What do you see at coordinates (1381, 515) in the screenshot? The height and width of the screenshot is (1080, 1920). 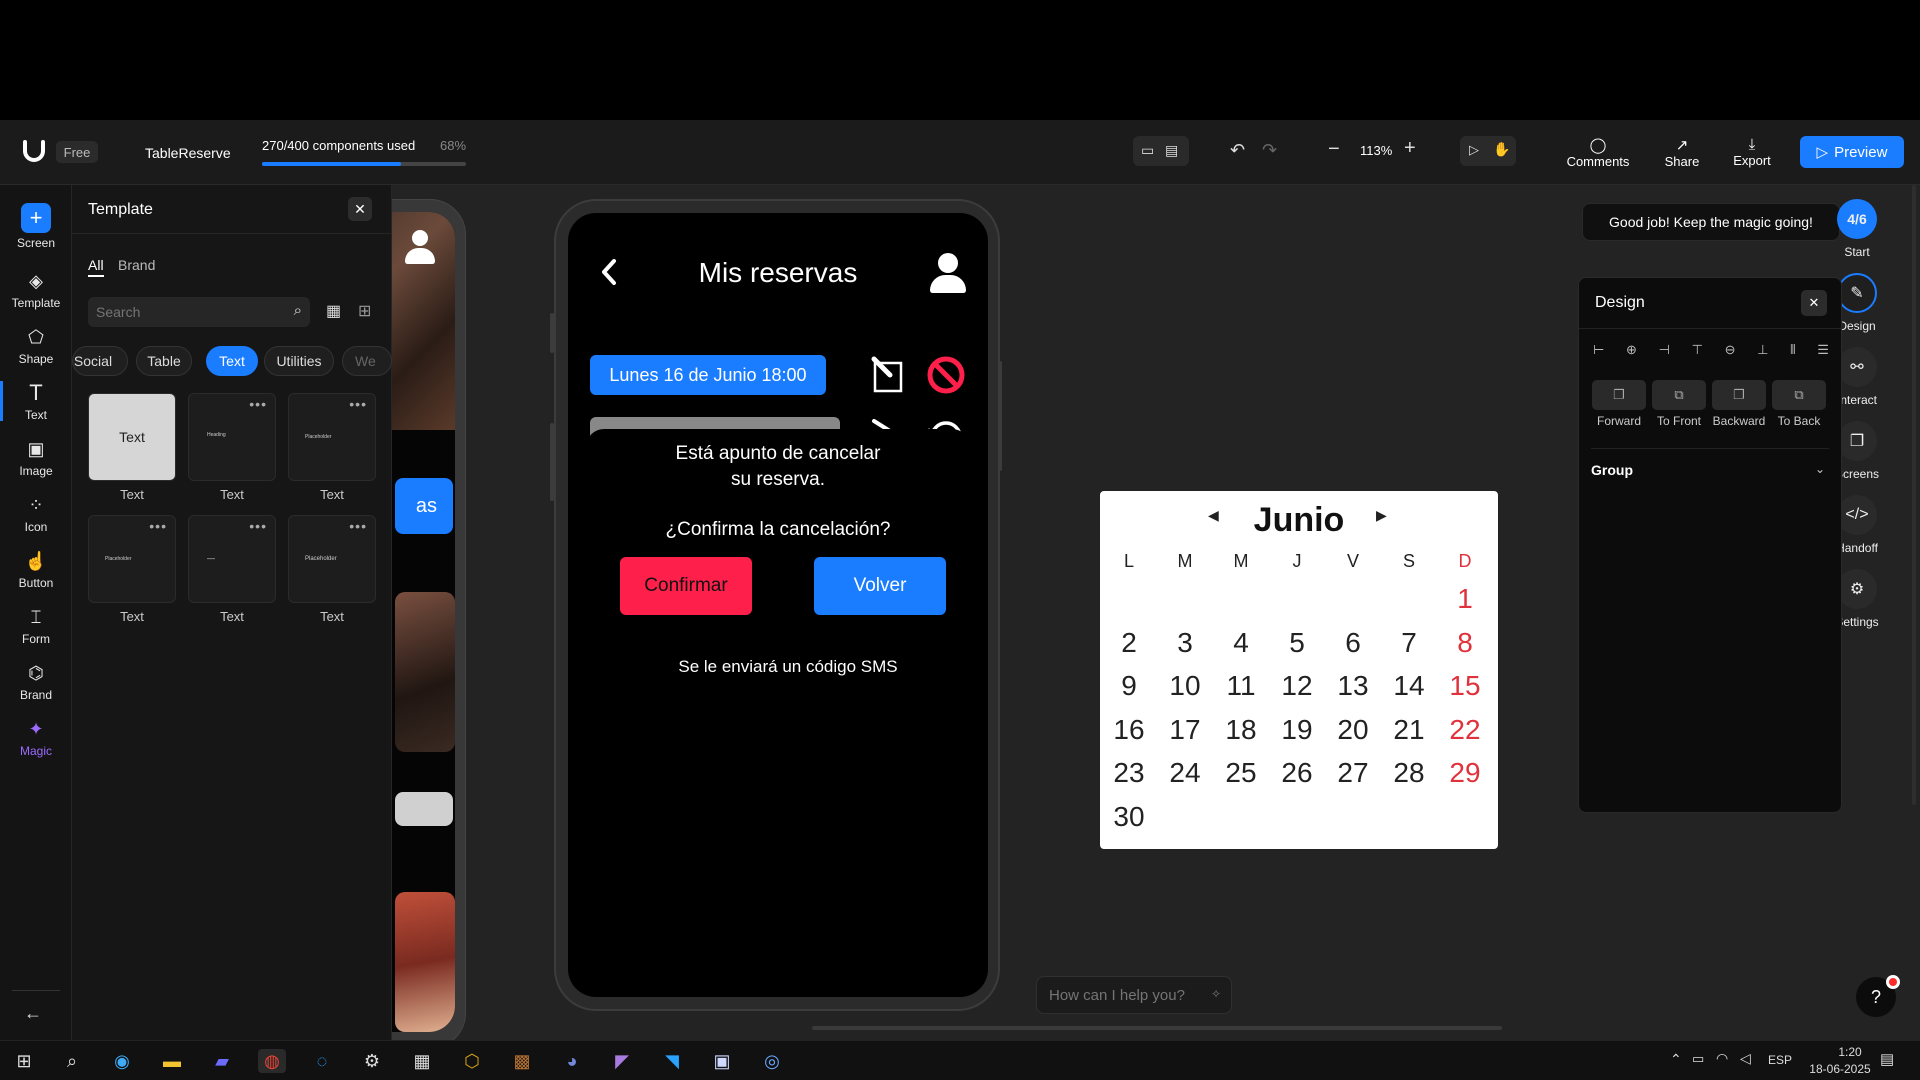 I see `next-month-icon: ▶` at bounding box center [1381, 515].